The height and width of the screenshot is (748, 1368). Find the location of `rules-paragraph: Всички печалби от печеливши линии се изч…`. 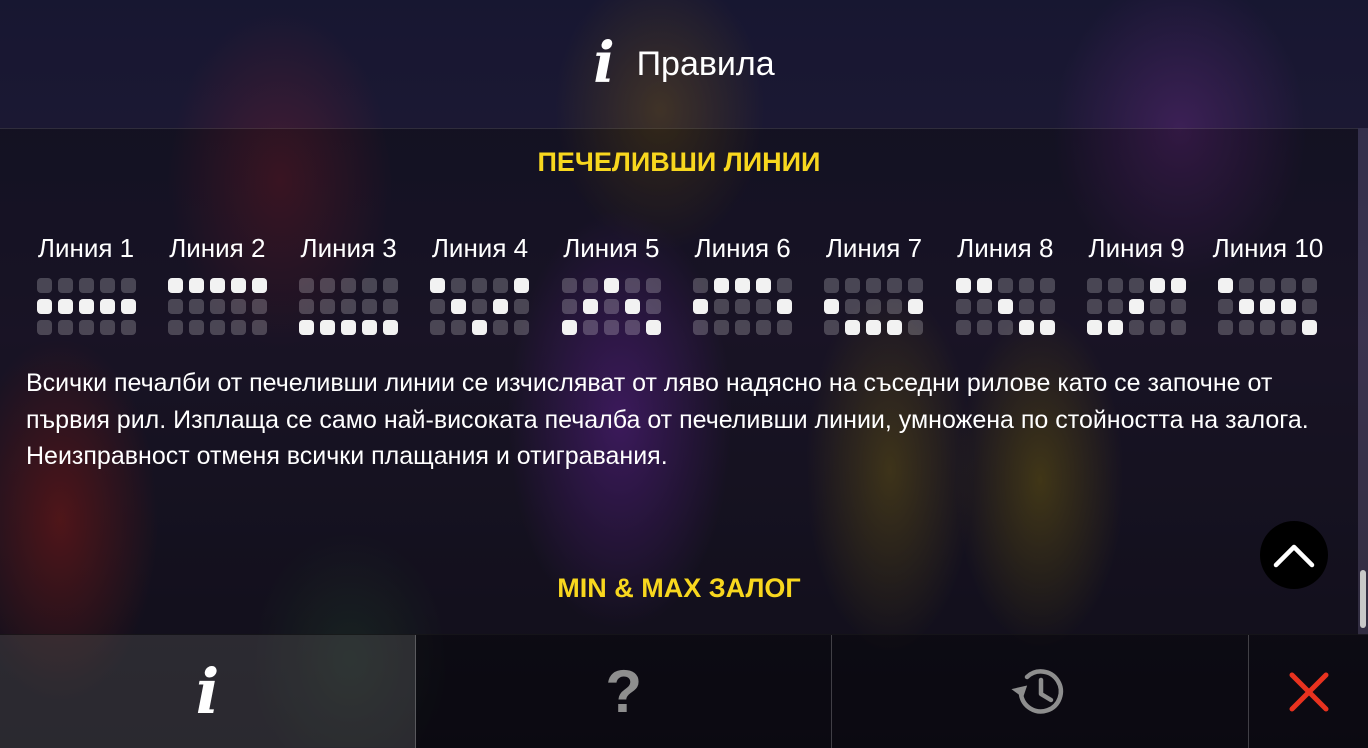

rules-paragraph: Всички печалби от печеливши линии се изч… is located at coordinates (667, 401).